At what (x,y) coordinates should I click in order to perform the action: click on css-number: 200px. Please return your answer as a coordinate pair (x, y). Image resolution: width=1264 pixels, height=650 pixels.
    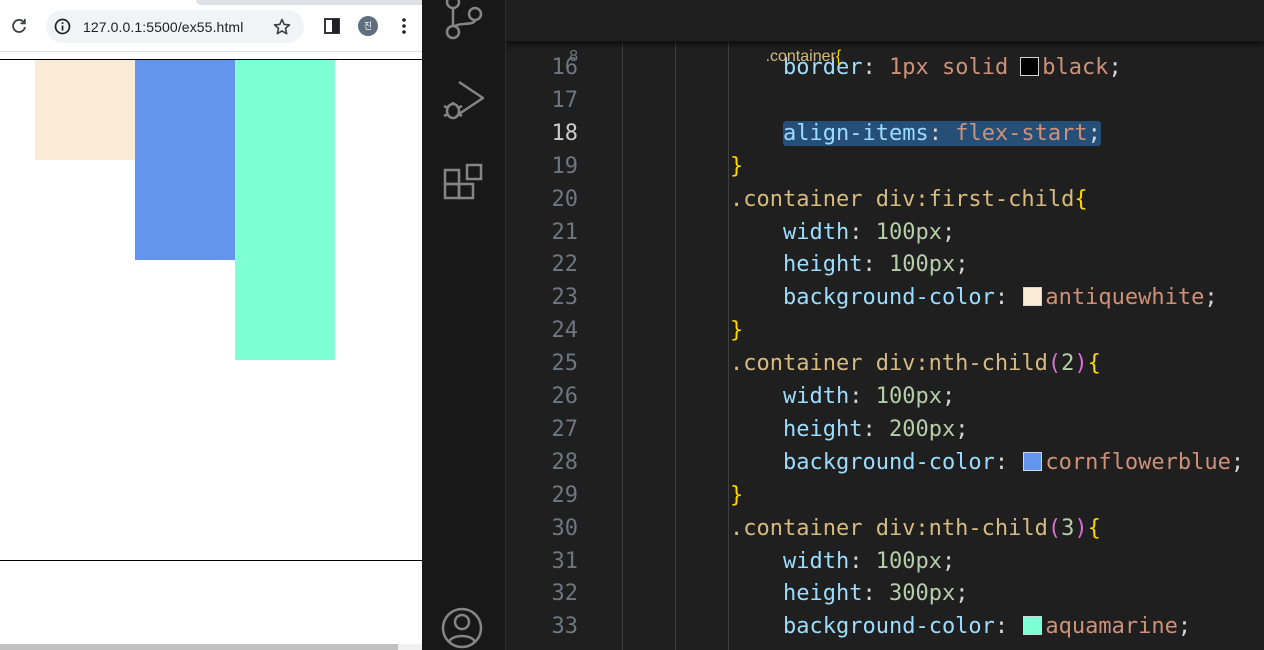
    Looking at the image, I should click on (922, 429).